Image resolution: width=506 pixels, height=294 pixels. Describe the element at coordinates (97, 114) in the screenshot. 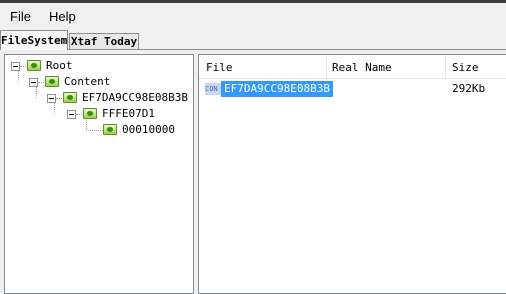

I see `tree-node-subfolder: FFFE07D1` at that location.